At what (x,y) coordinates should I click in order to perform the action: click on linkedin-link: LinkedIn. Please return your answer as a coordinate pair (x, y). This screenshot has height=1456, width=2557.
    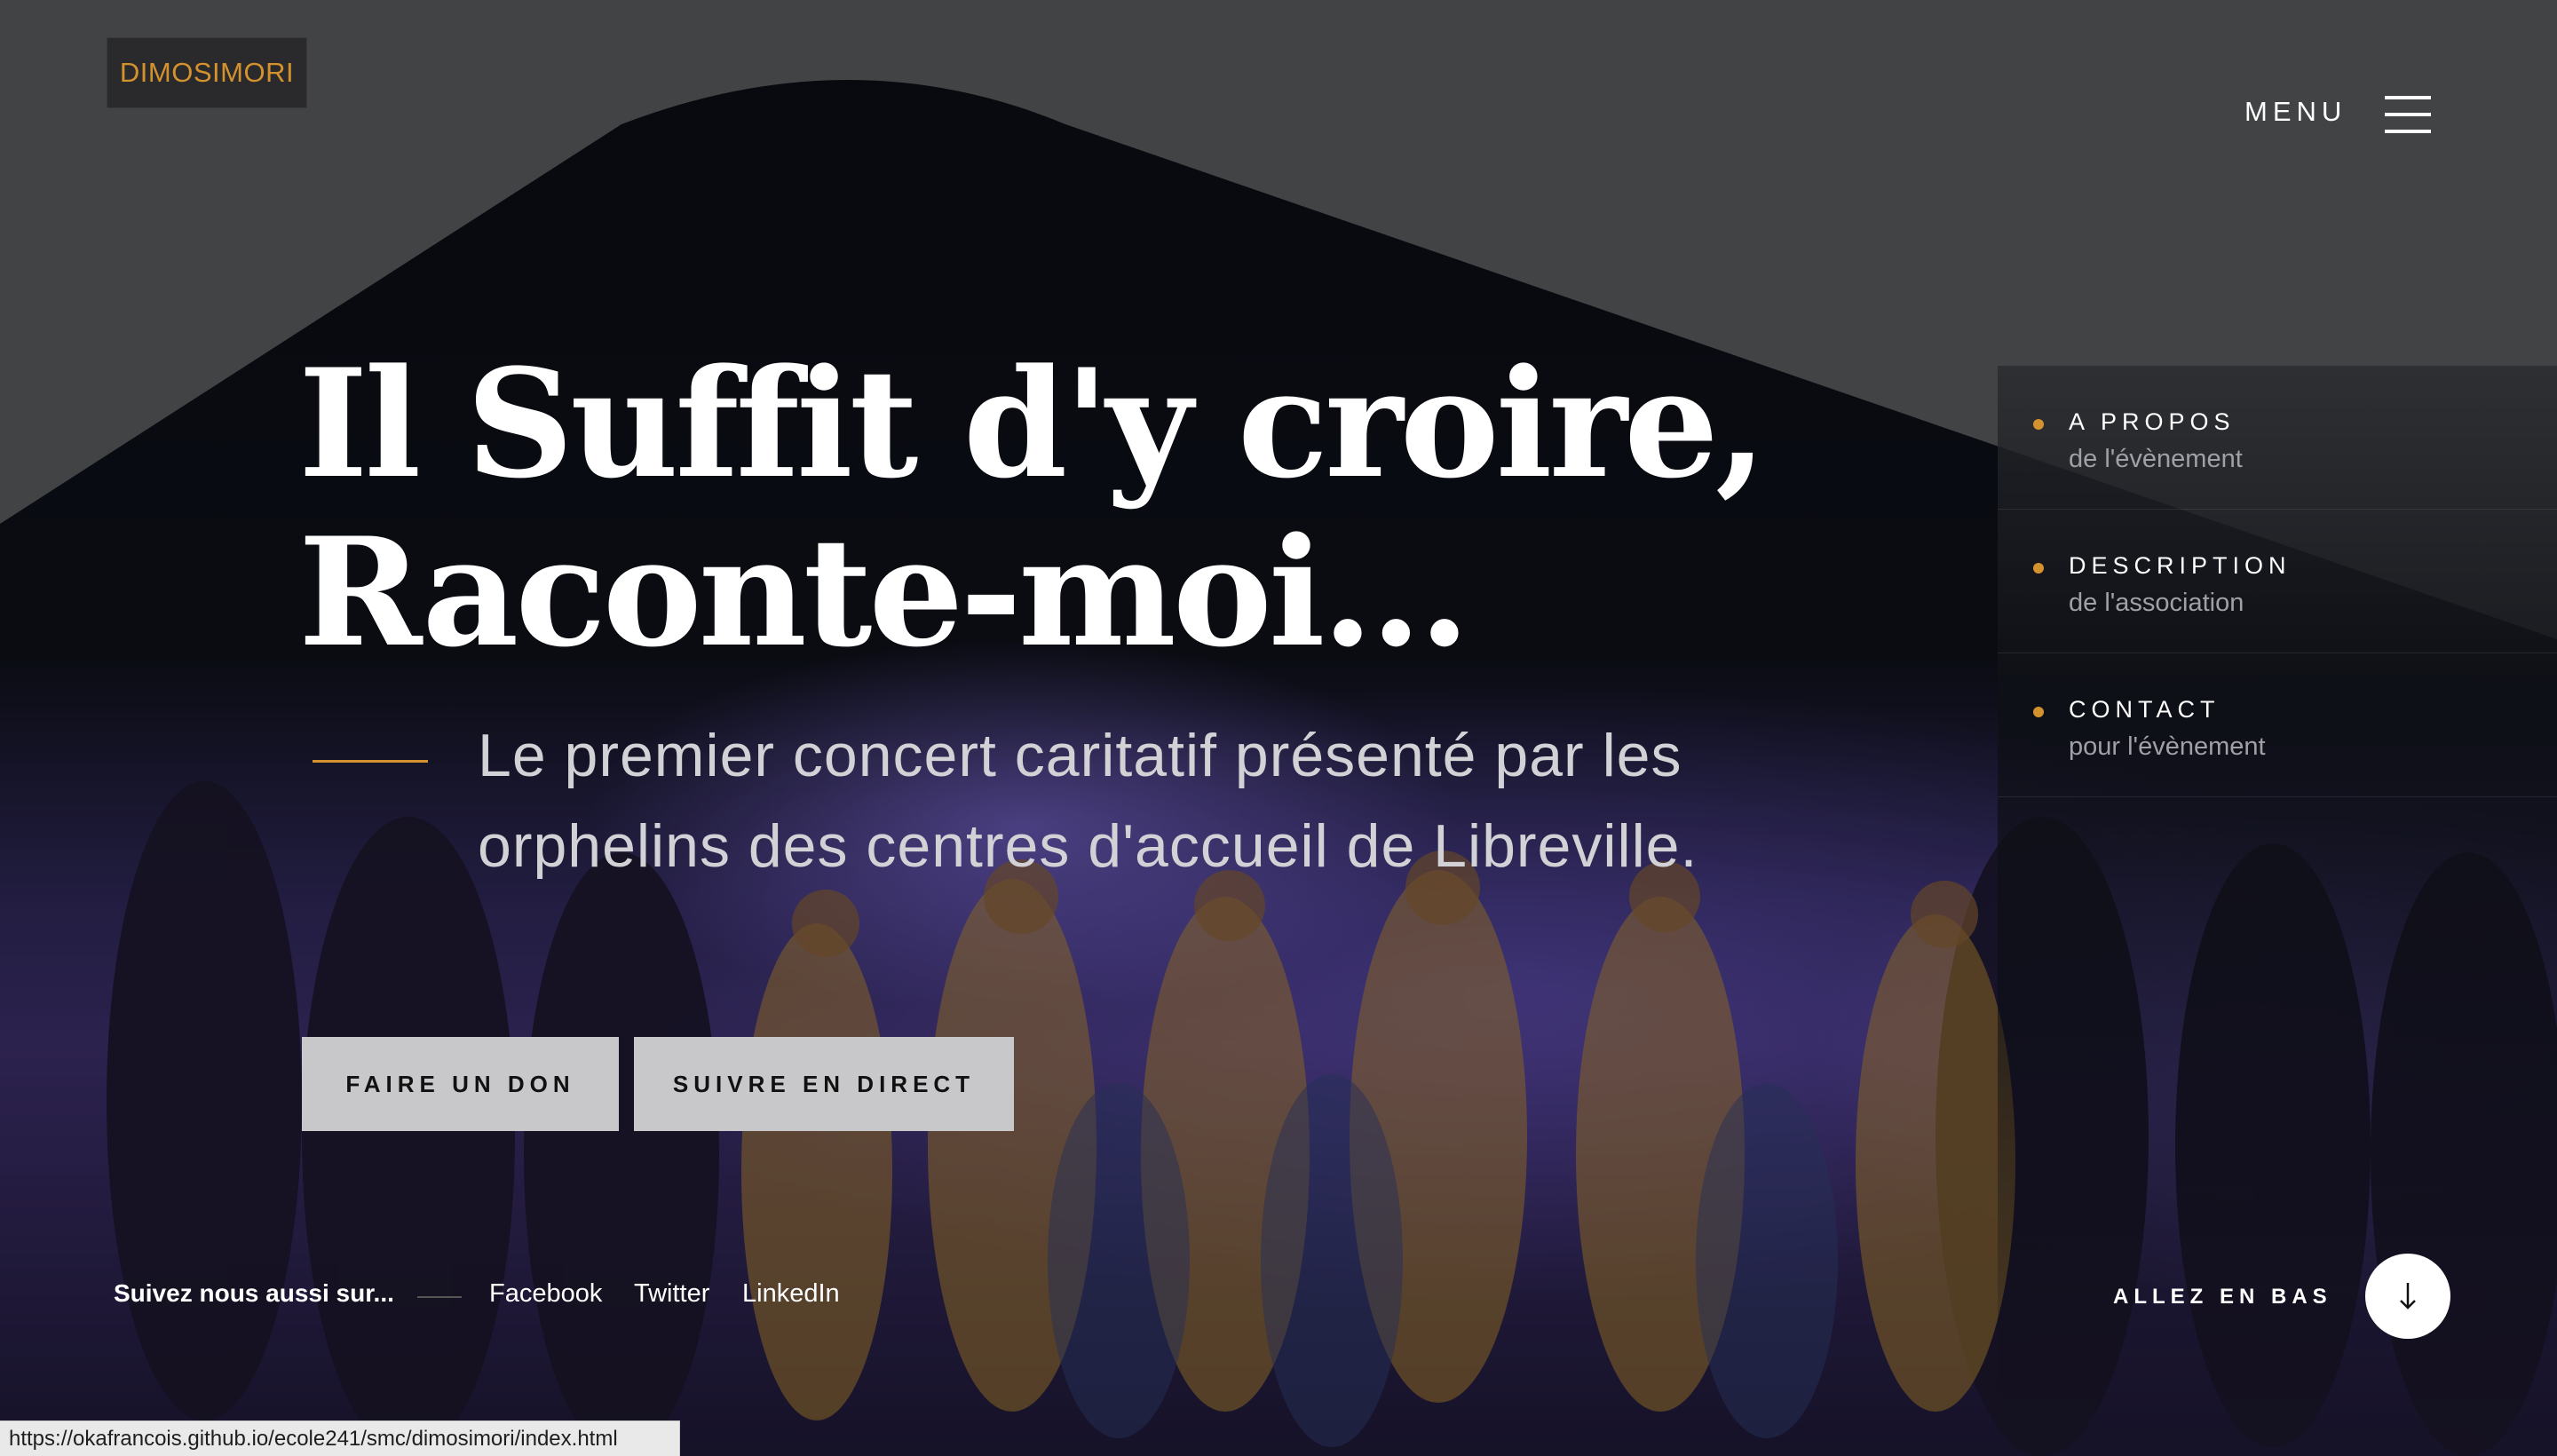
    Looking at the image, I should click on (791, 1294).